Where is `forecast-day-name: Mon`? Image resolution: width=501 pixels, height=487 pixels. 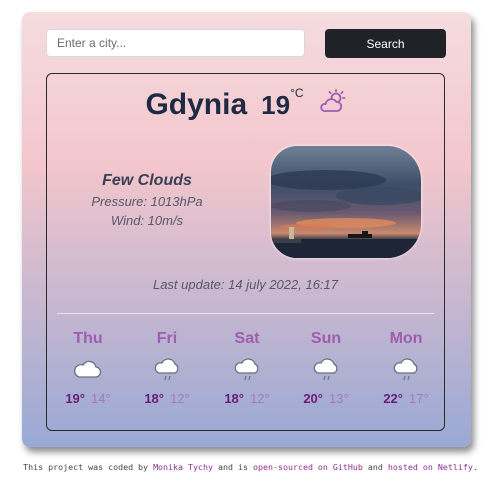 forecast-day-name: Mon is located at coordinates (406, 338).